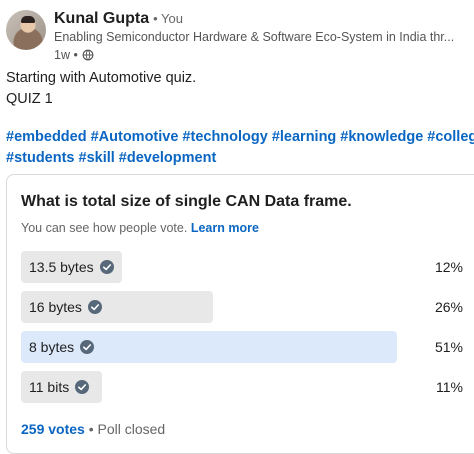  Describe the element at coordinates (29, 99) in the screenshot. I see `post-text-line: QUIZ 1` at that location.